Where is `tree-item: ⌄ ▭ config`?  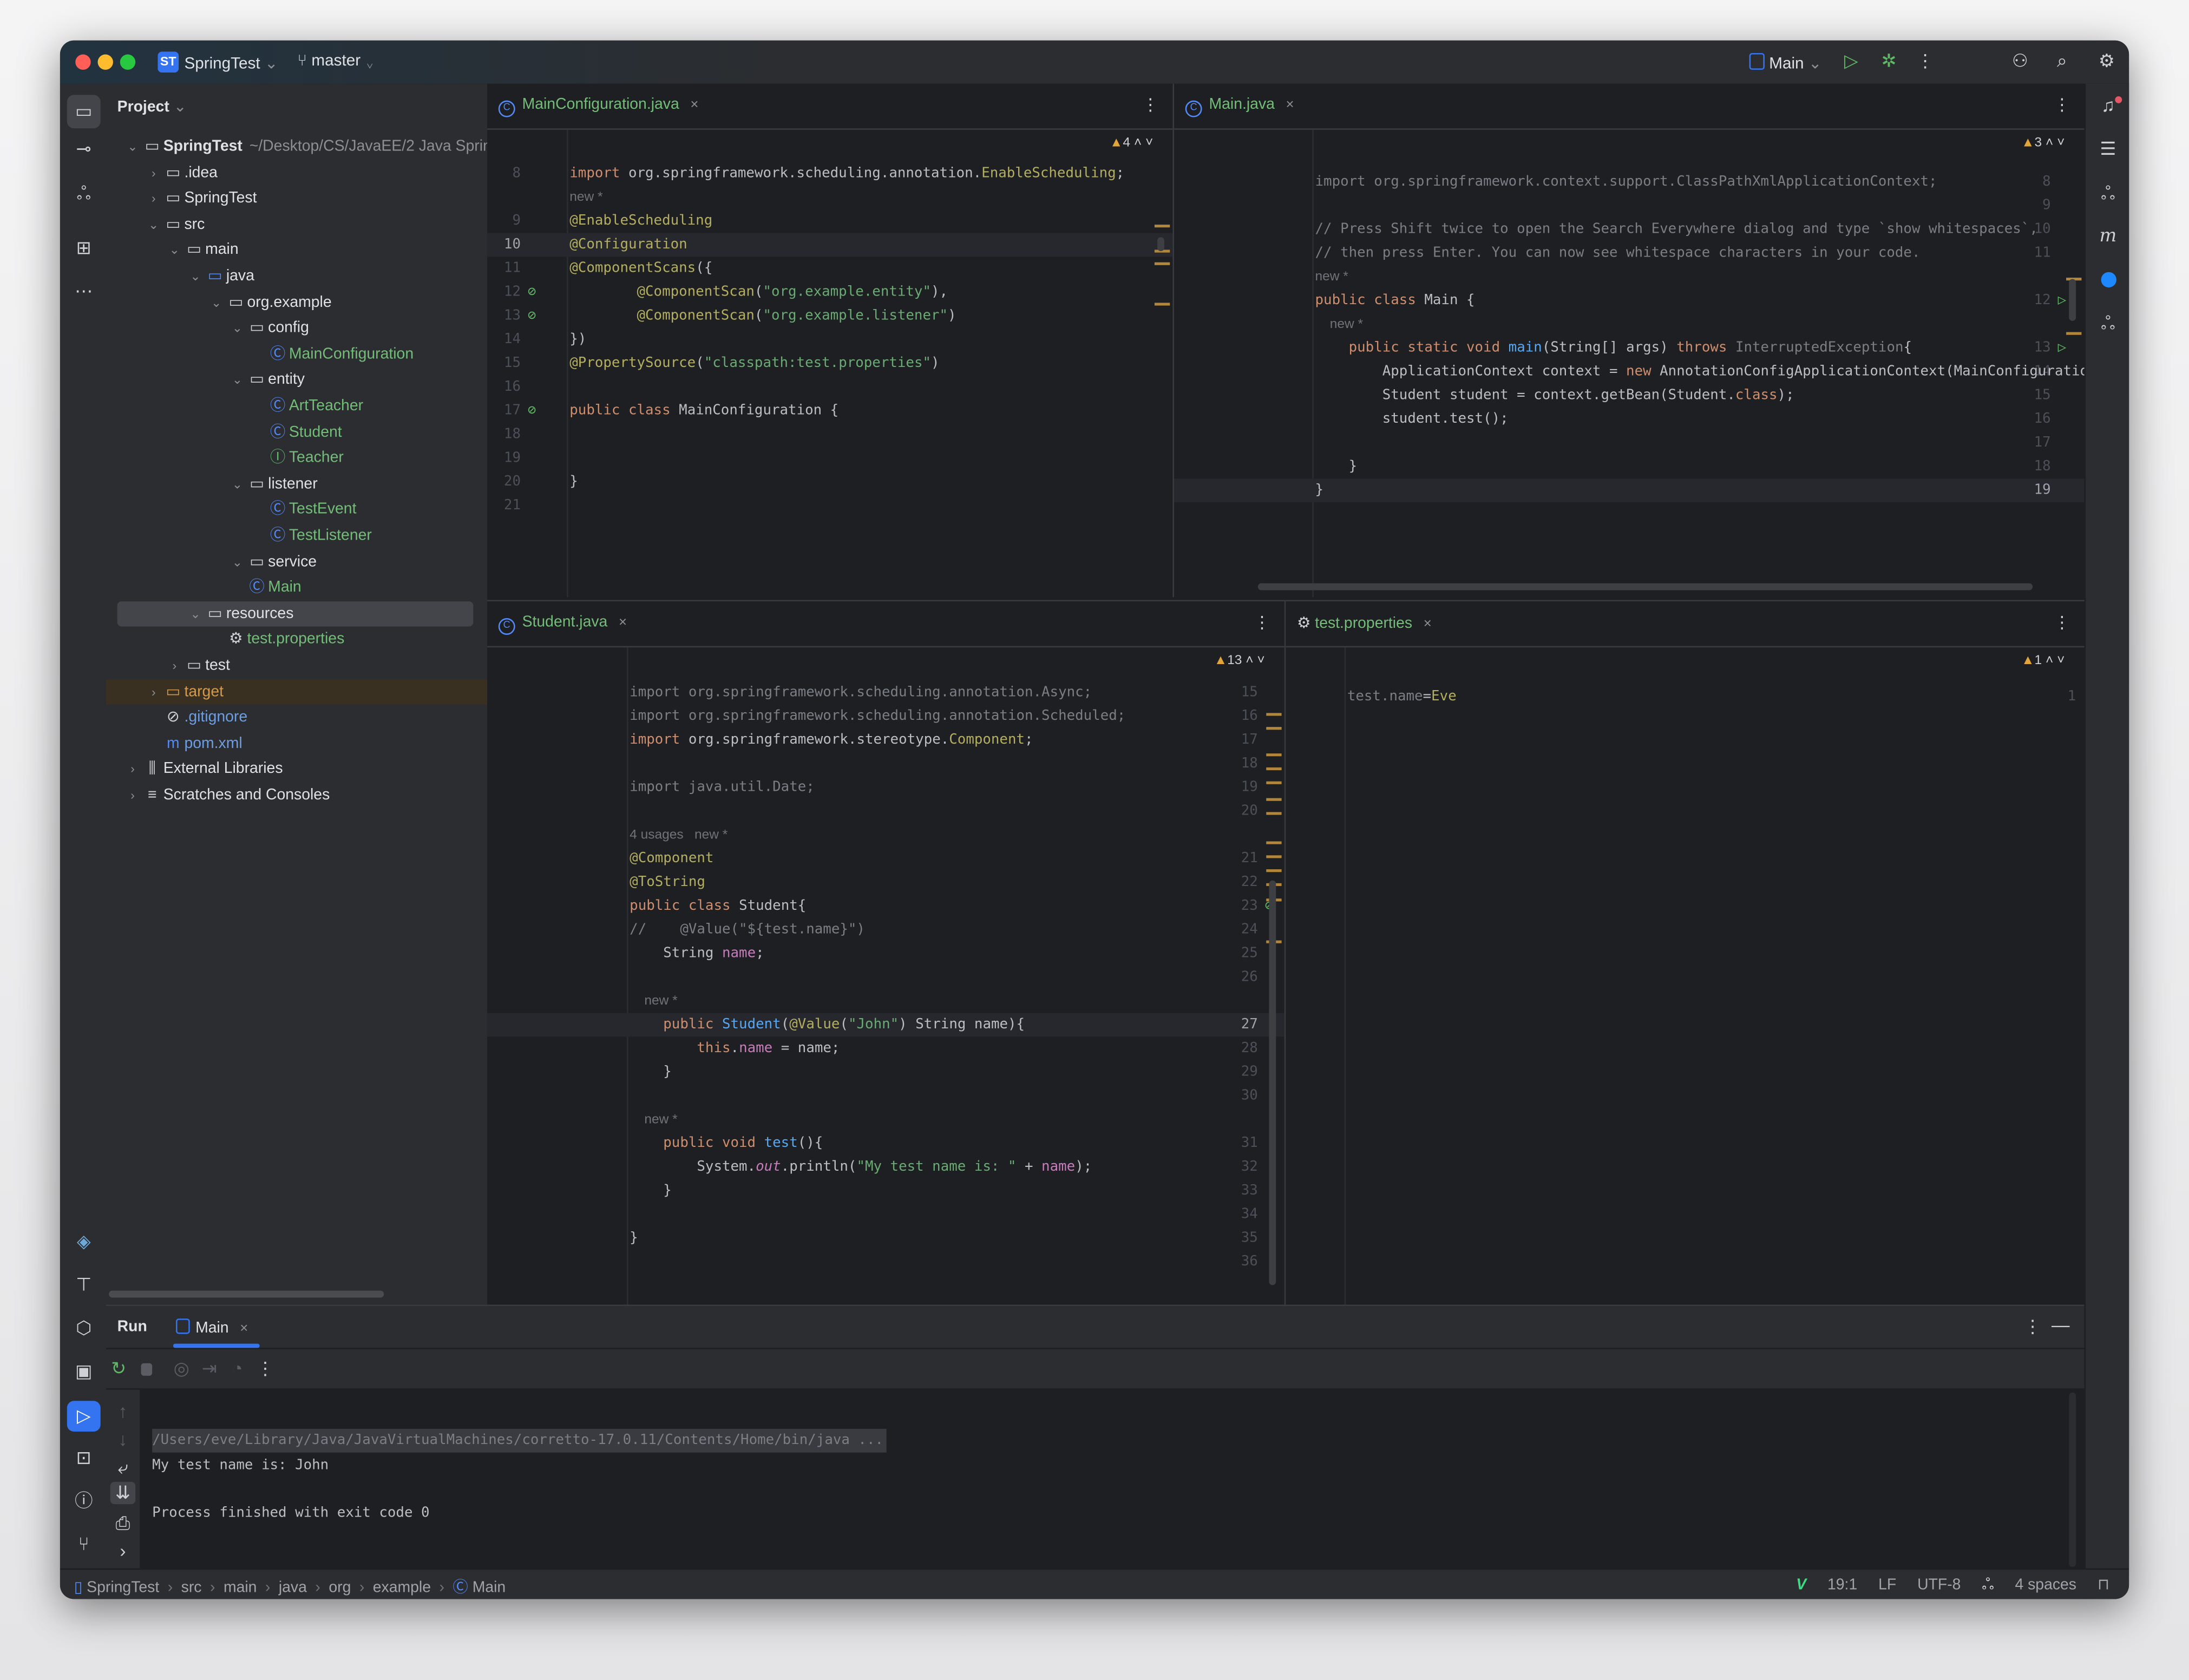
tree-item: ⌄ ▭ config is located at coordinates (296, 328).